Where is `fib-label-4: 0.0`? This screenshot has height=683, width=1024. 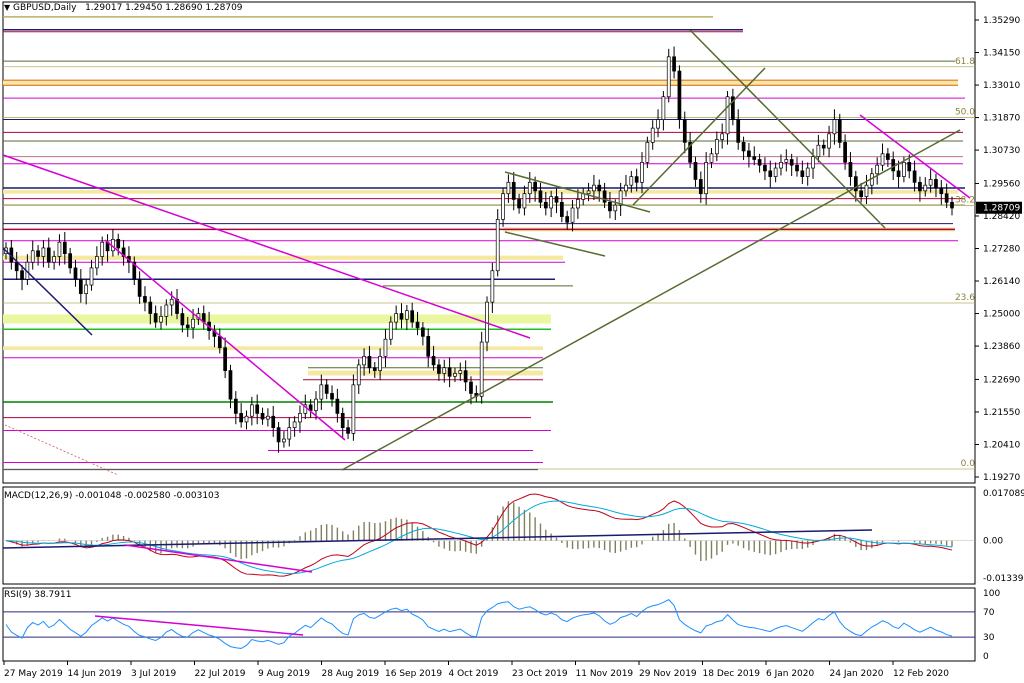
fib-label-4: 0.0 is located at coordinates (968, 464).